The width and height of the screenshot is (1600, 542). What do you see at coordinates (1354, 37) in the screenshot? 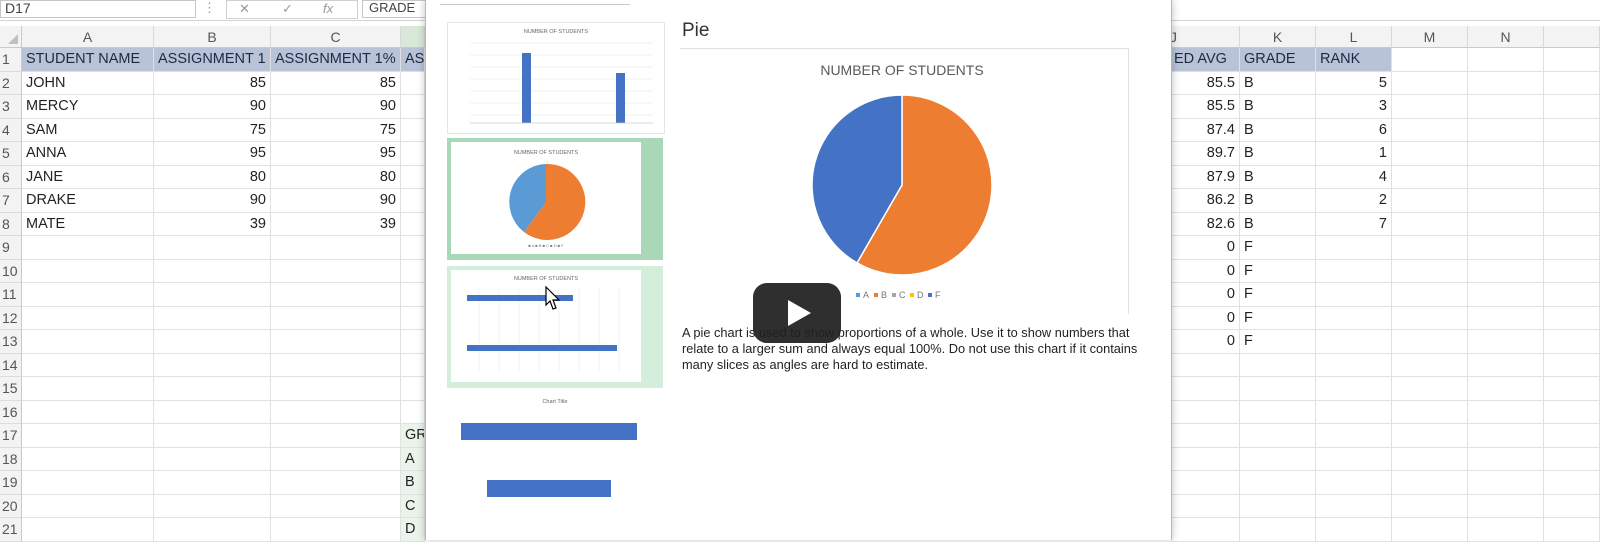
I see `column-header-l: L` at bounding box center [1354, 37].